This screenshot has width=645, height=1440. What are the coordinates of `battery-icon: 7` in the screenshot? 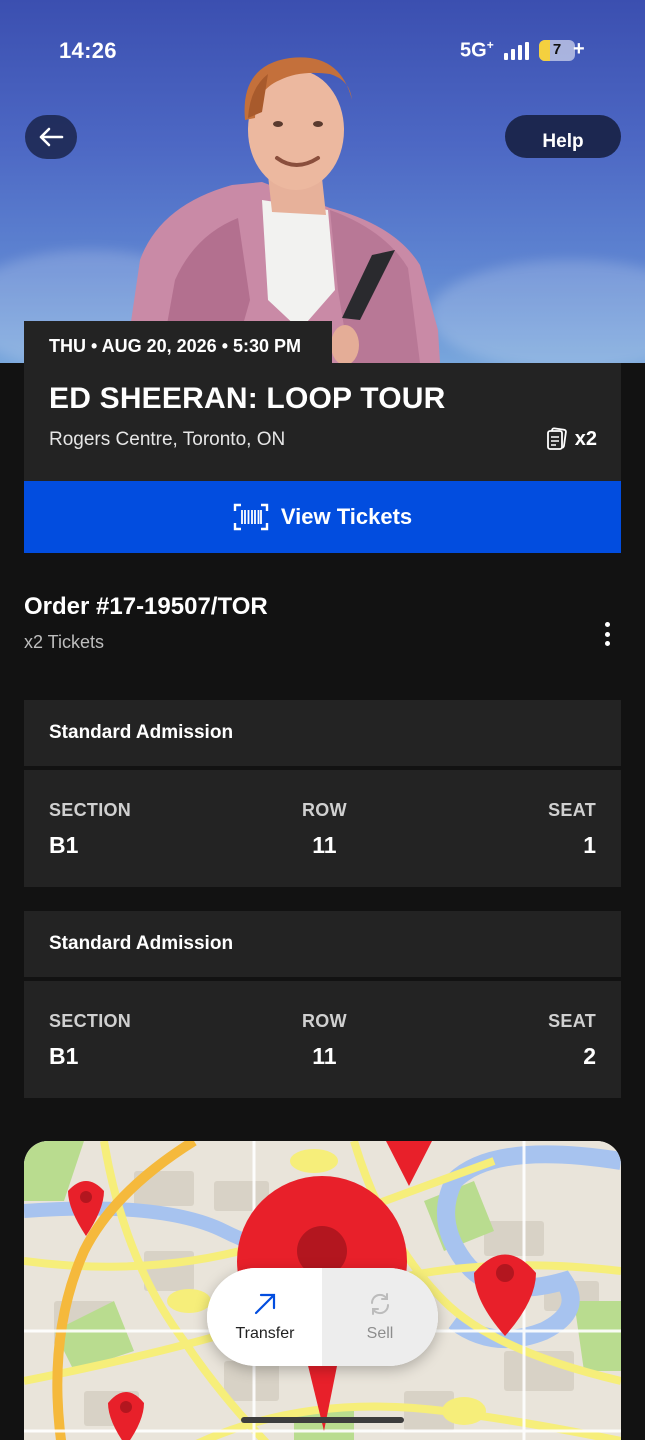 It's located at (557, 50).